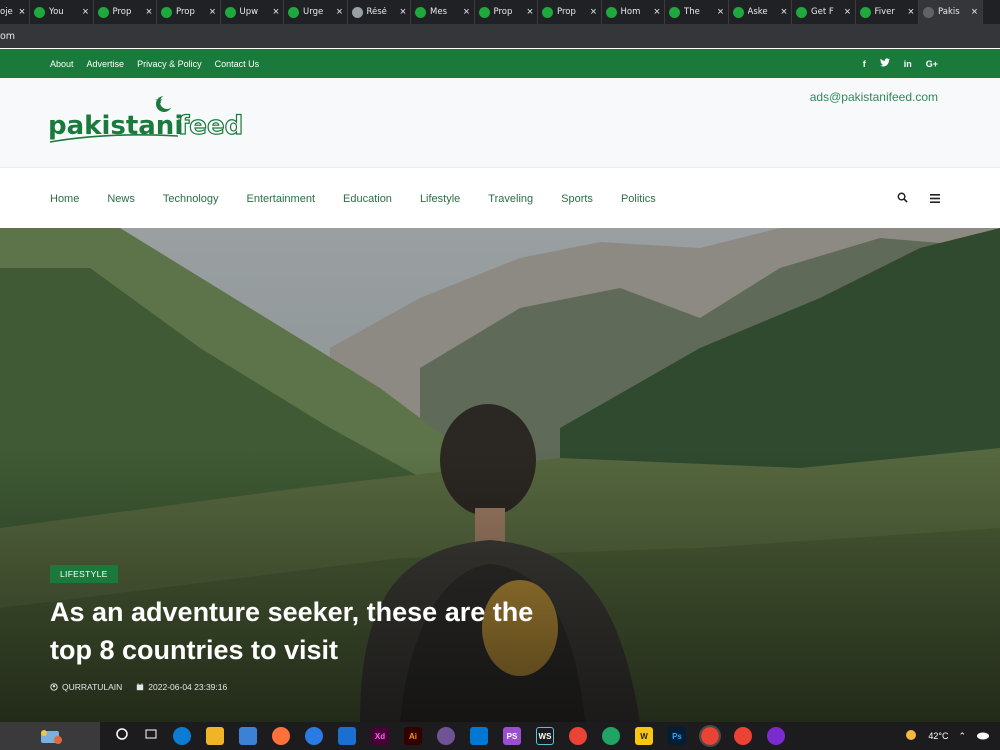 The width and height of the screenshot is (1000, 750). What do you see at coordinates (413, 736) in the screenshot?
I see `illustrator-icon: Ai` at bounding box center [413, 736].